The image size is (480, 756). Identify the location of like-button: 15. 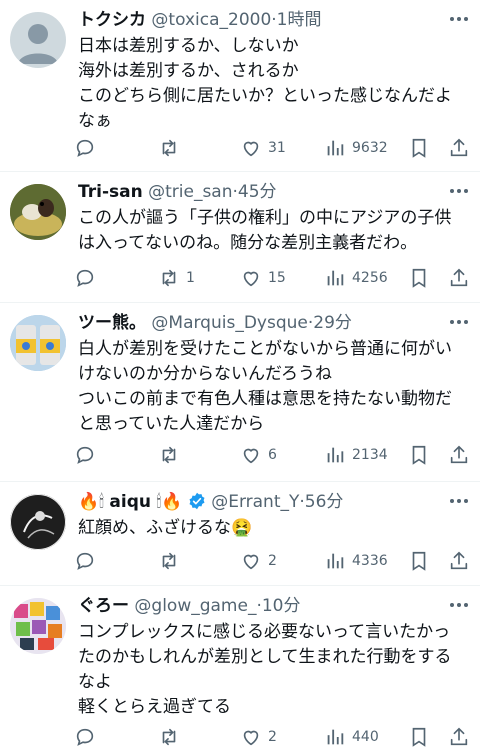
(263, 278).